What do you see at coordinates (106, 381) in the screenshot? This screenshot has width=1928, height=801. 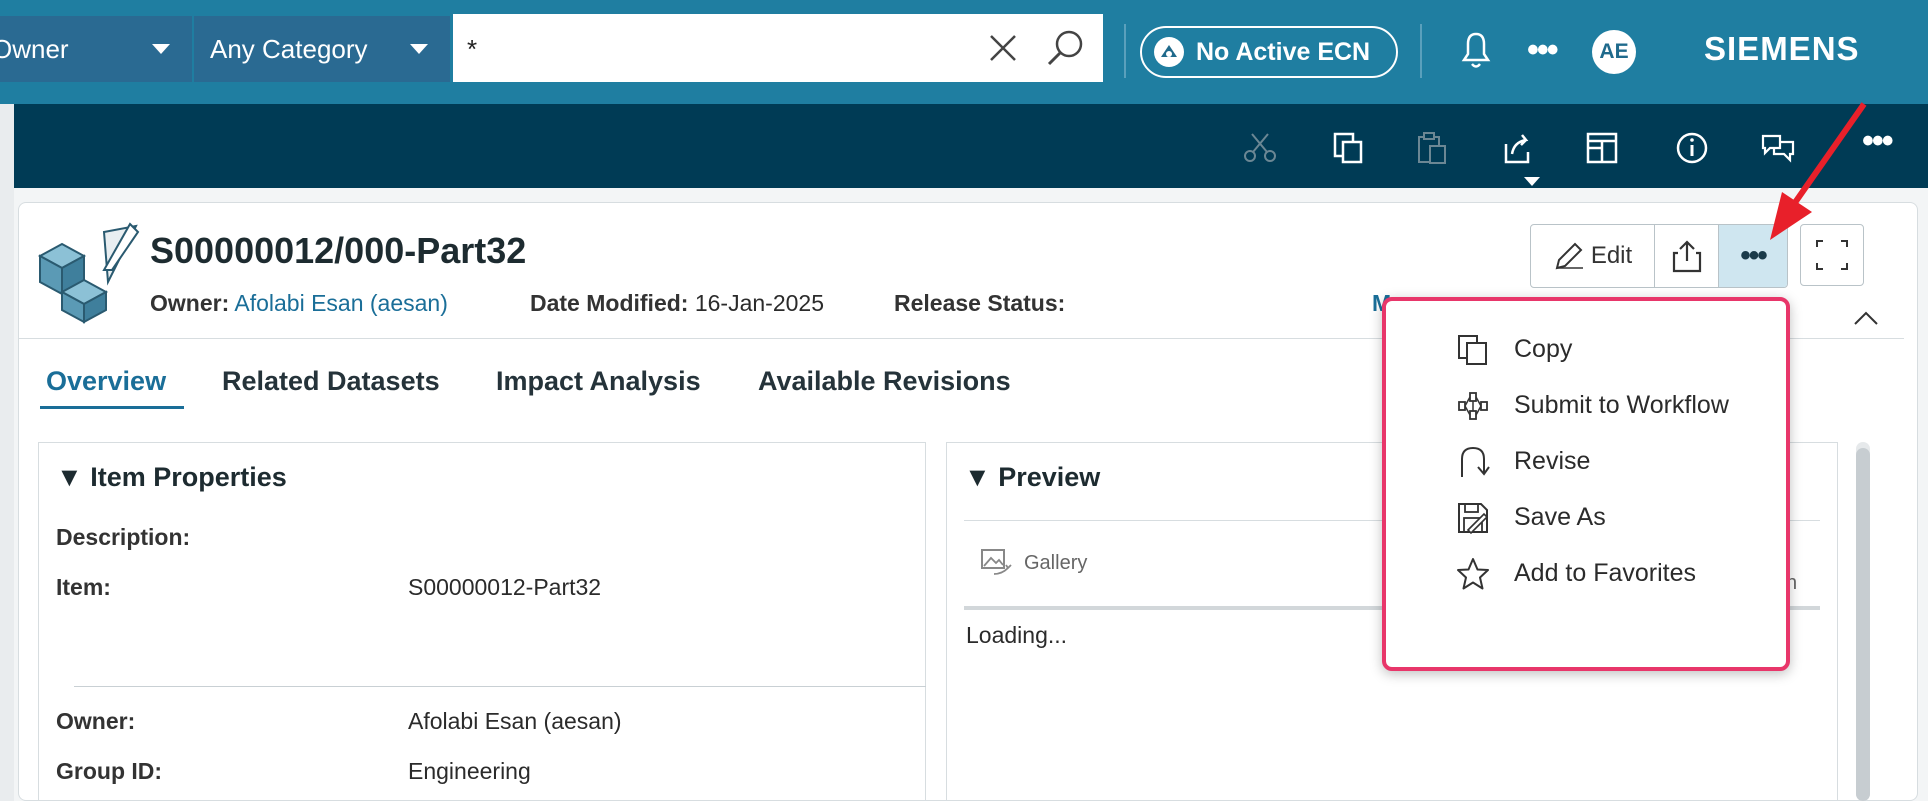 I see `tab-overview: Overview` at bounding box center [106, 381].